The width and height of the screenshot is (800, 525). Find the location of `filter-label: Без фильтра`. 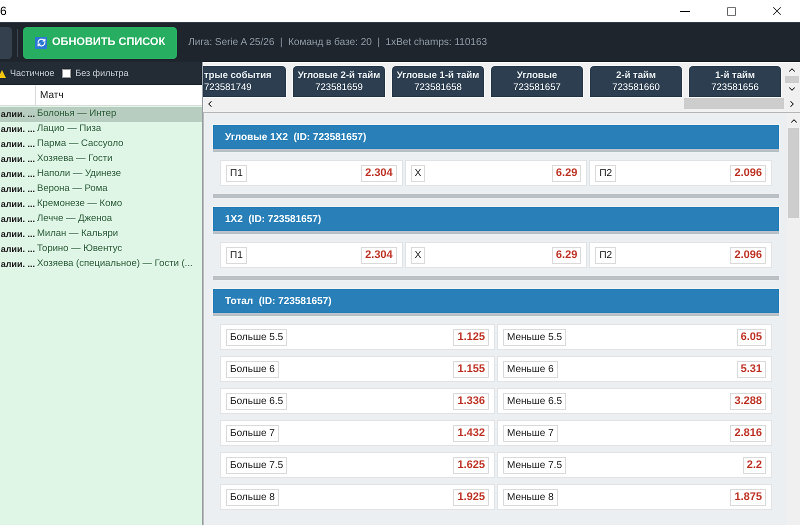

filter-label: Без фильтра is located at coordinates (101, 73).